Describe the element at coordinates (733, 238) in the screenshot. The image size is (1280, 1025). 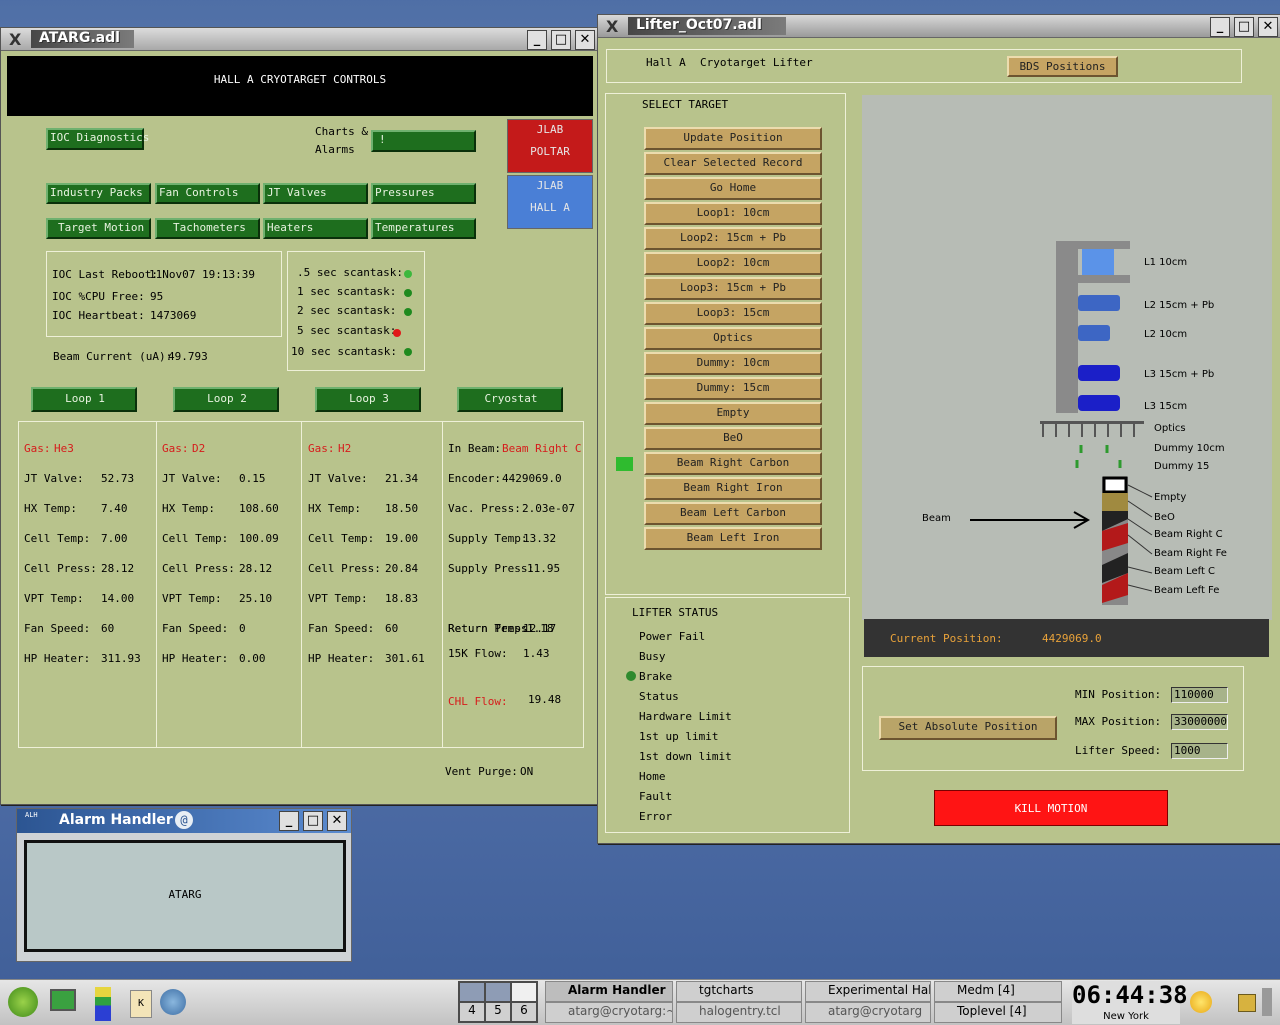
I see `target-button: Loop2: 15cm + Pb` at that location.